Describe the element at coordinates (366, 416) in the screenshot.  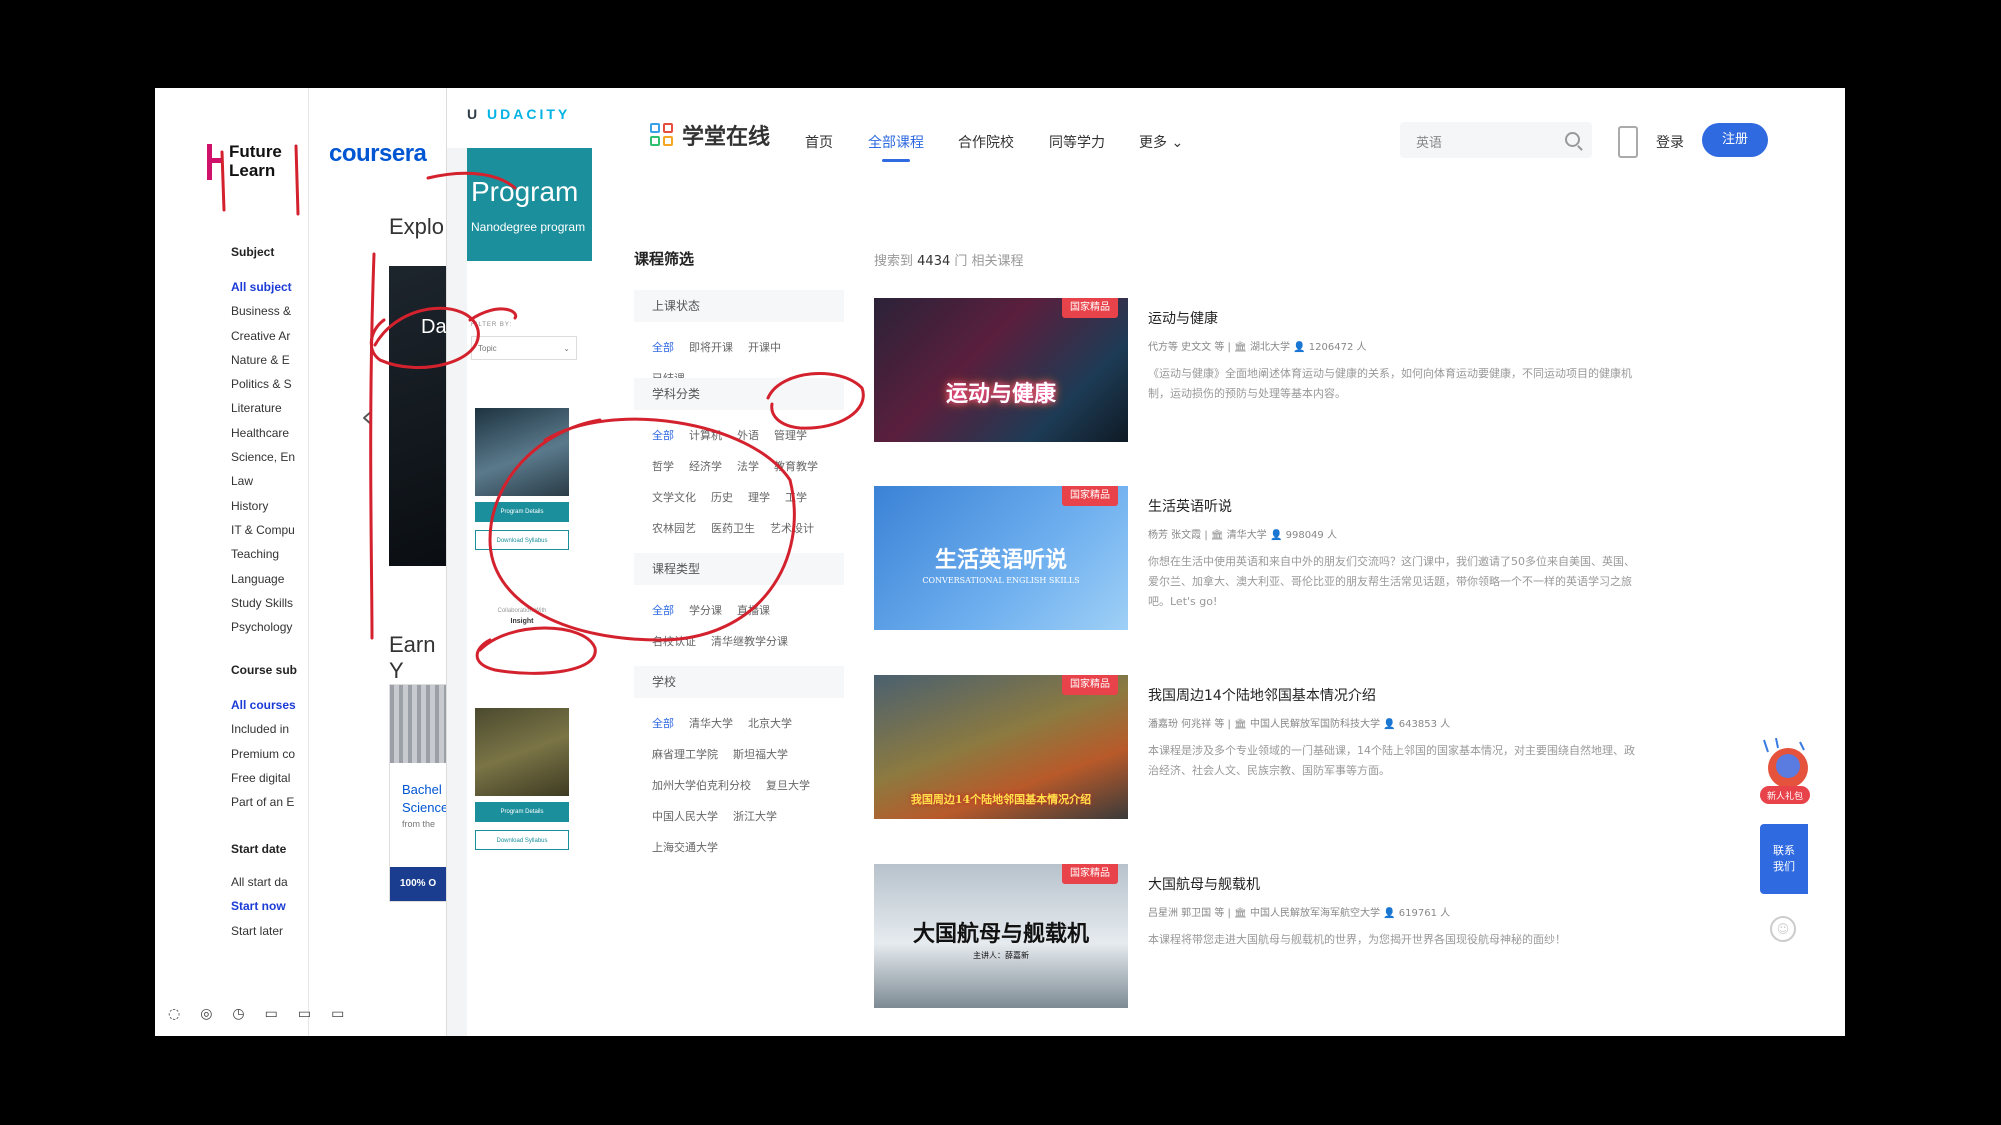
I see `carousel-prev-icon: ‹` at that location.